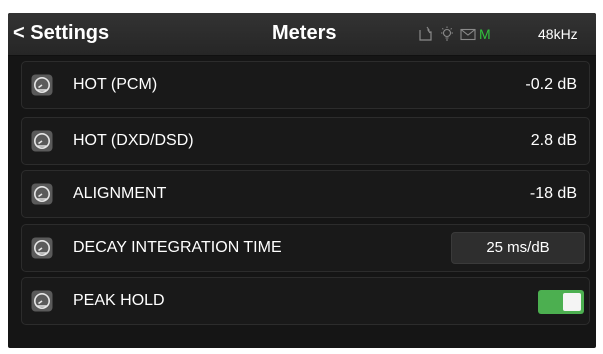  Describe the element at coordinates (447, 34) in the screenshot. I see `light-icon` at that location.